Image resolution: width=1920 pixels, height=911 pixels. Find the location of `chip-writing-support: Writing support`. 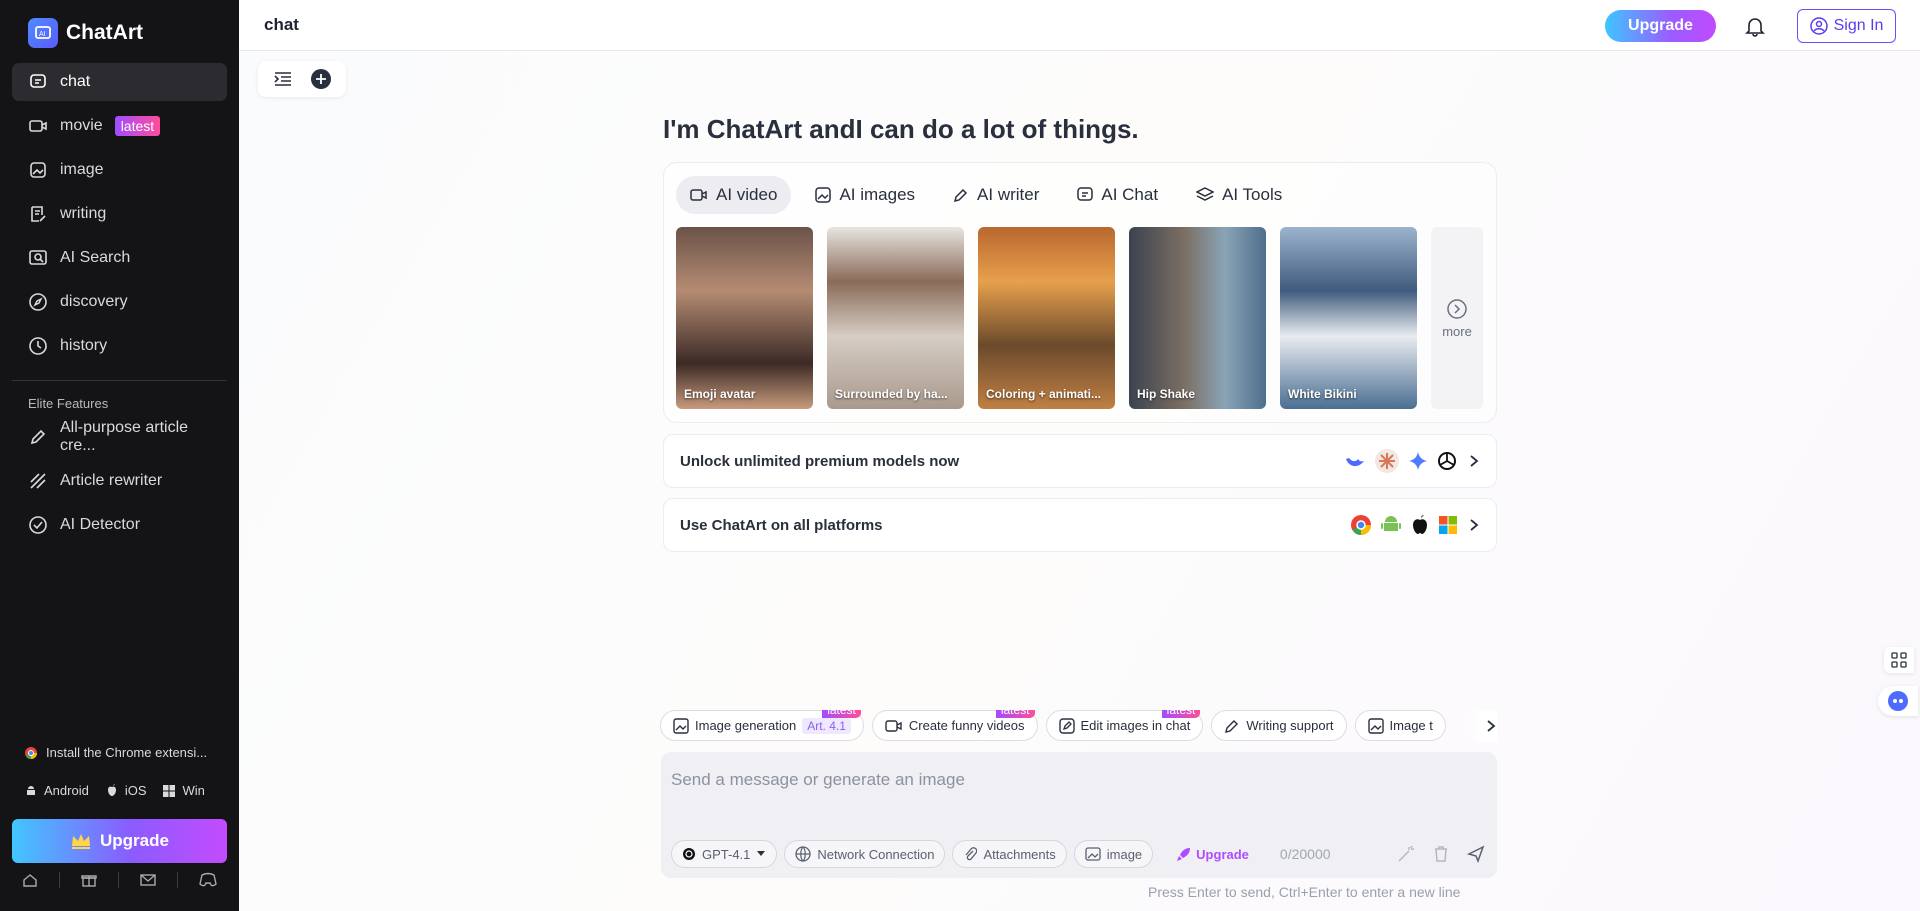

chip-writing-support: Writing support is located at coordinates (1279, 725).